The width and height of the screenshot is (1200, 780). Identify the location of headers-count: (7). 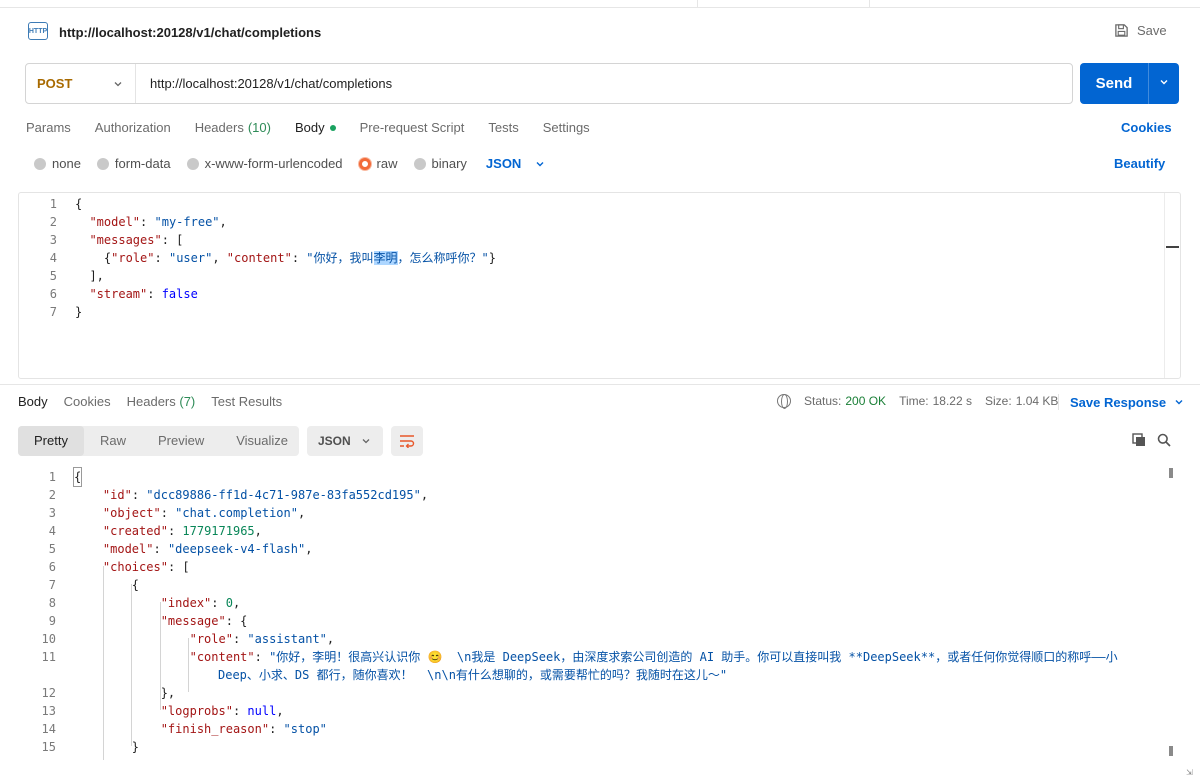
(187, 401).